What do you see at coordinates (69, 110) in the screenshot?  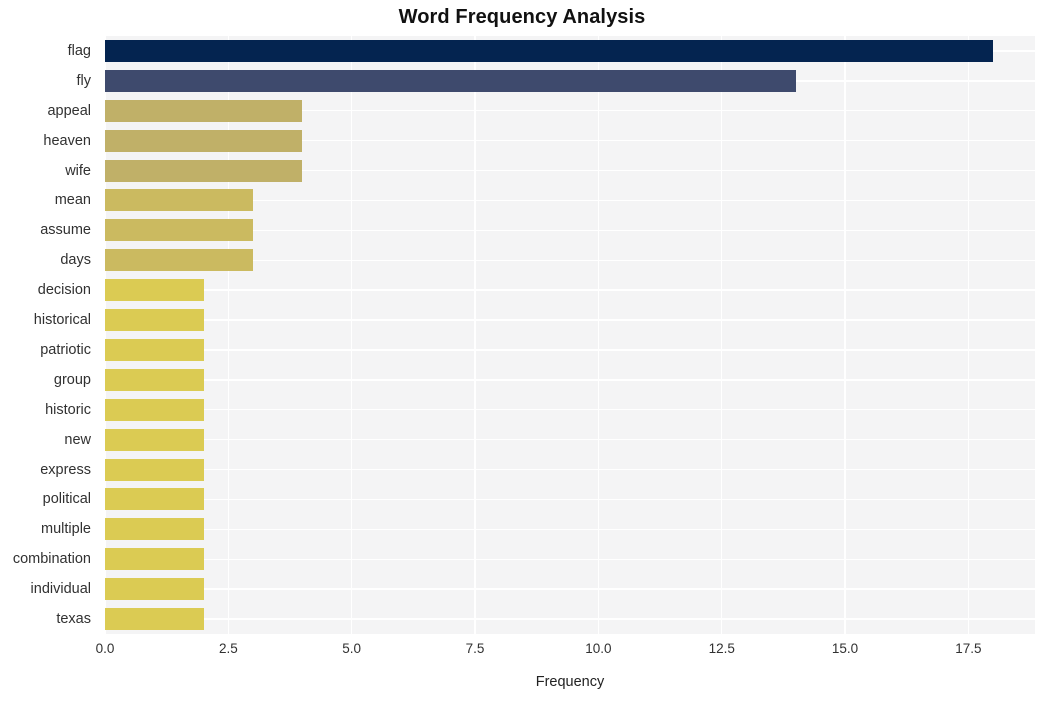 I see `y-tick-label: appeal` at bounding box center [69, 110].